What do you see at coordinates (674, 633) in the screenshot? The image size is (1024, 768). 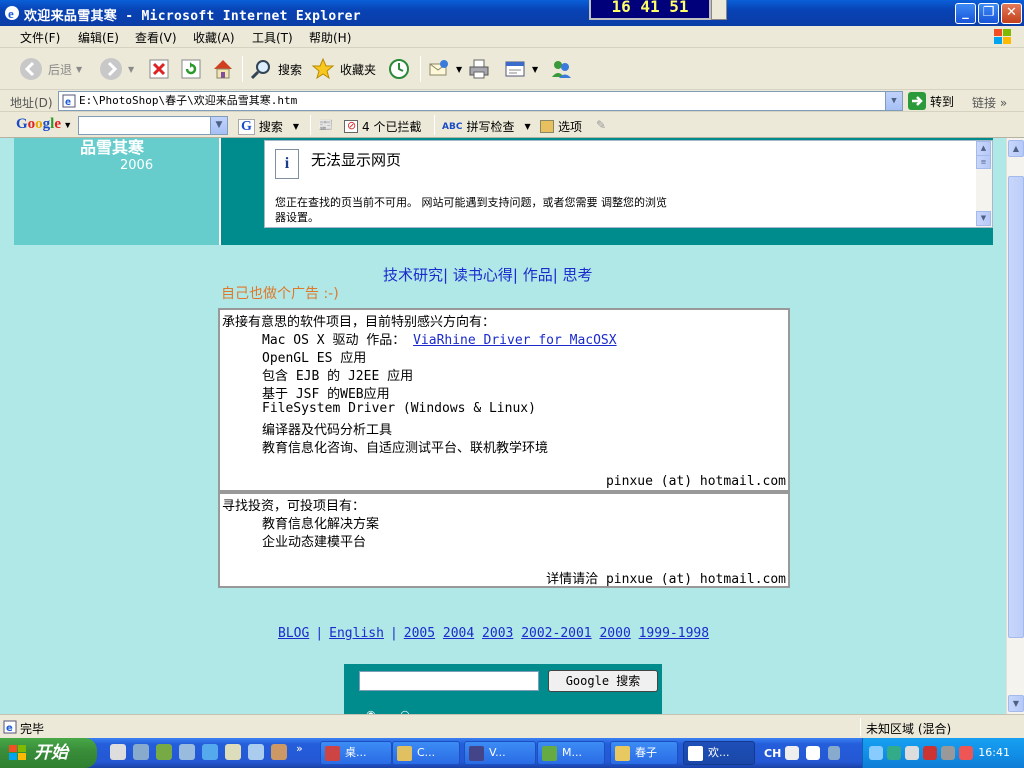 I see `year-link-1999-1998: 1999-1998` at bounding box center [674, 633].